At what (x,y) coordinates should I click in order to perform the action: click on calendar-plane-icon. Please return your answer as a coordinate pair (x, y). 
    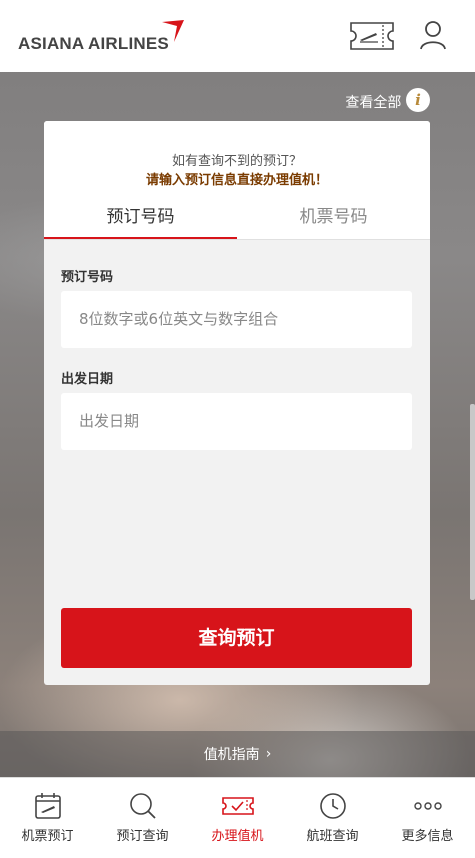
    Looking at the image, I should click on (47, 806).